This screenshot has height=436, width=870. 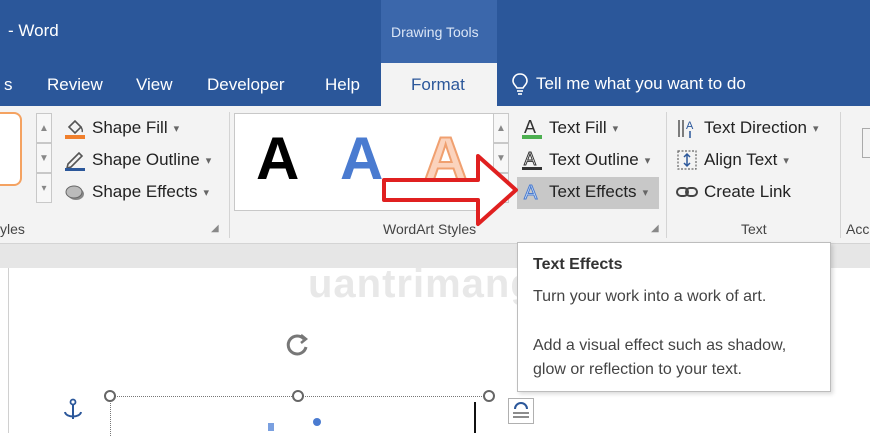 I want to click on selection-frame-left, so click(x=110, y=416).